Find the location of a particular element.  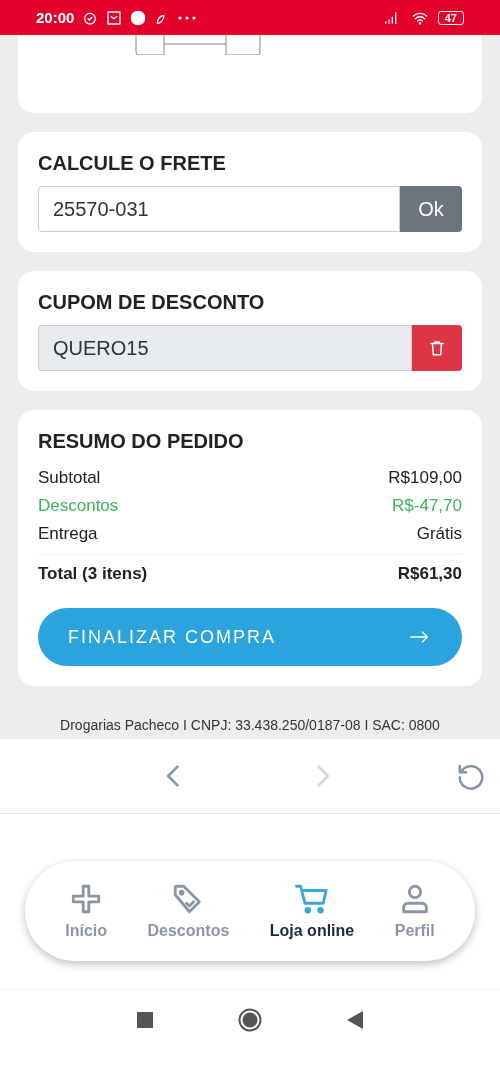

summary-label: Descontos is located at coordinates (78, 506).